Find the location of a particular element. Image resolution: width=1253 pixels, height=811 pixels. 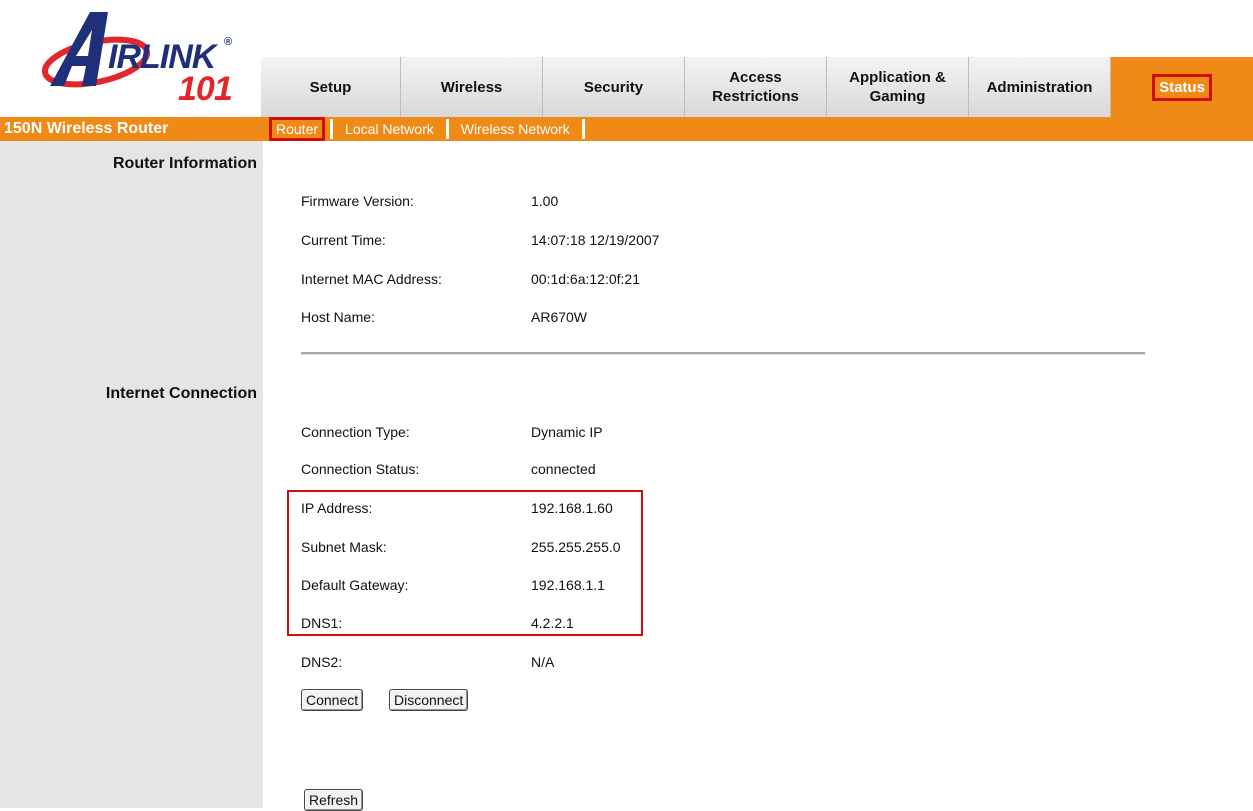

dns2-value: N/A is located at coordinates (543, 662).